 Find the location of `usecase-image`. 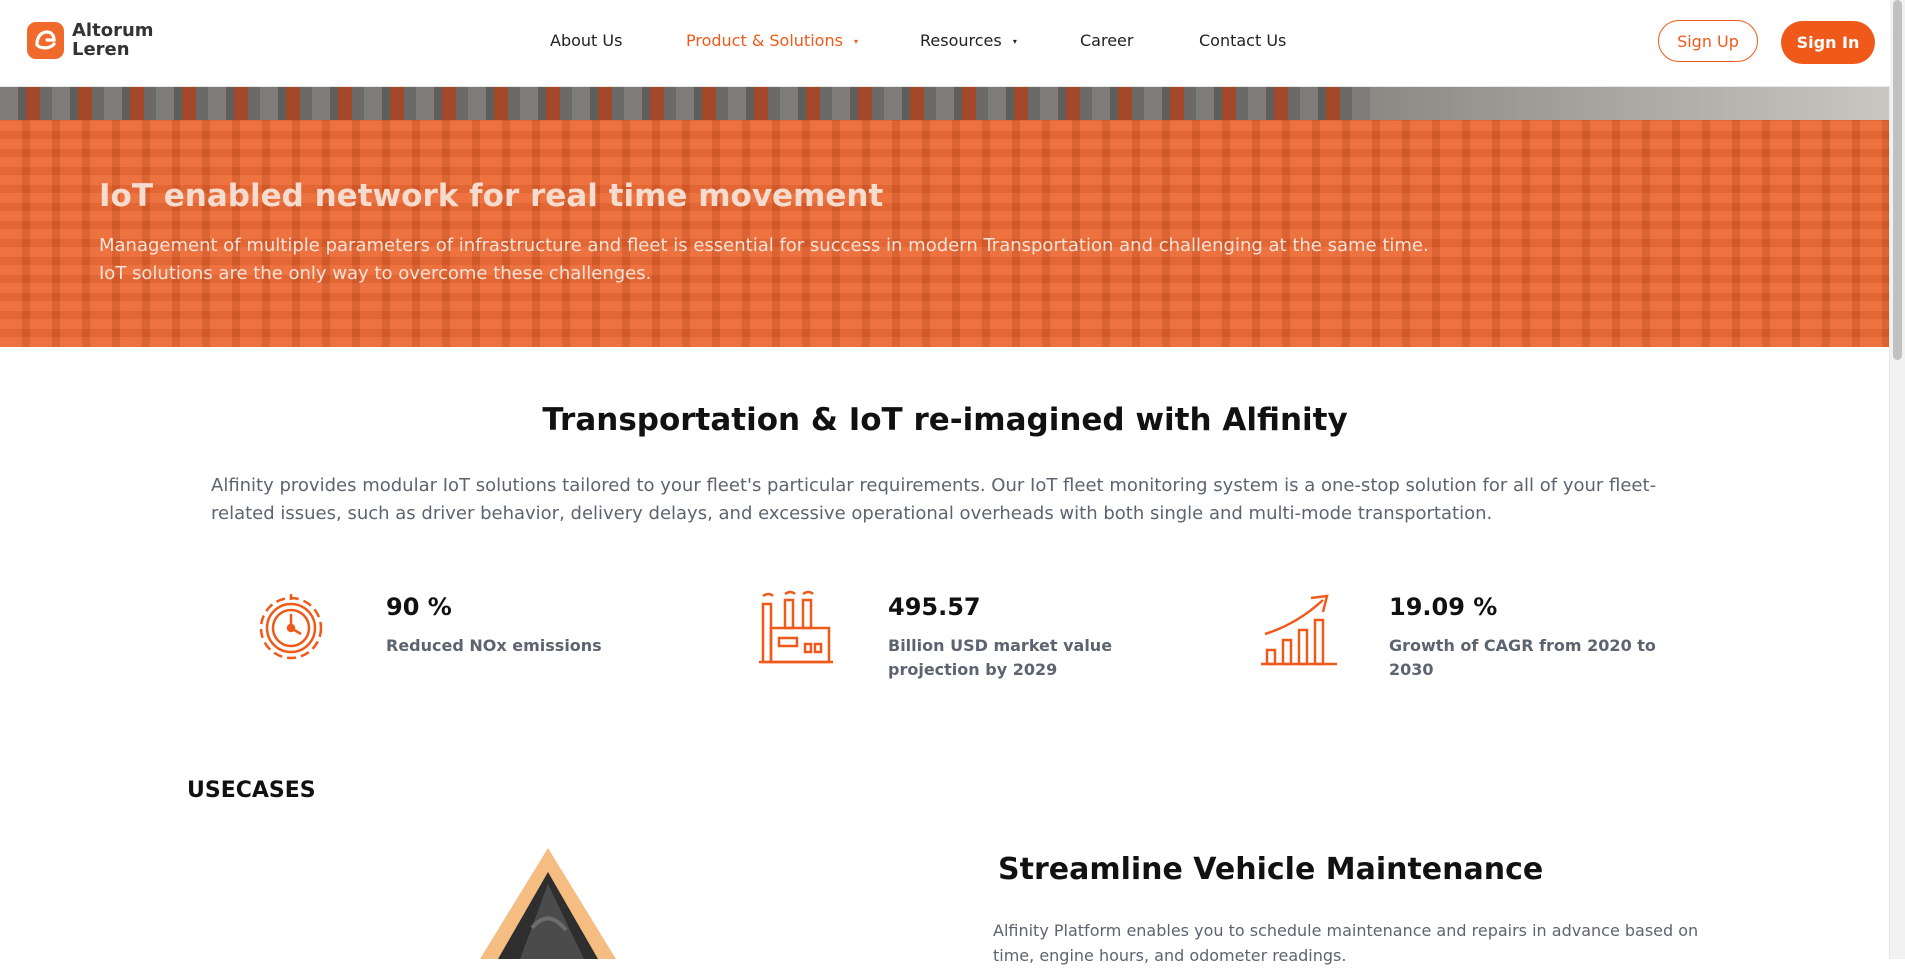

usecase-image is located at coordinates (548, 903).